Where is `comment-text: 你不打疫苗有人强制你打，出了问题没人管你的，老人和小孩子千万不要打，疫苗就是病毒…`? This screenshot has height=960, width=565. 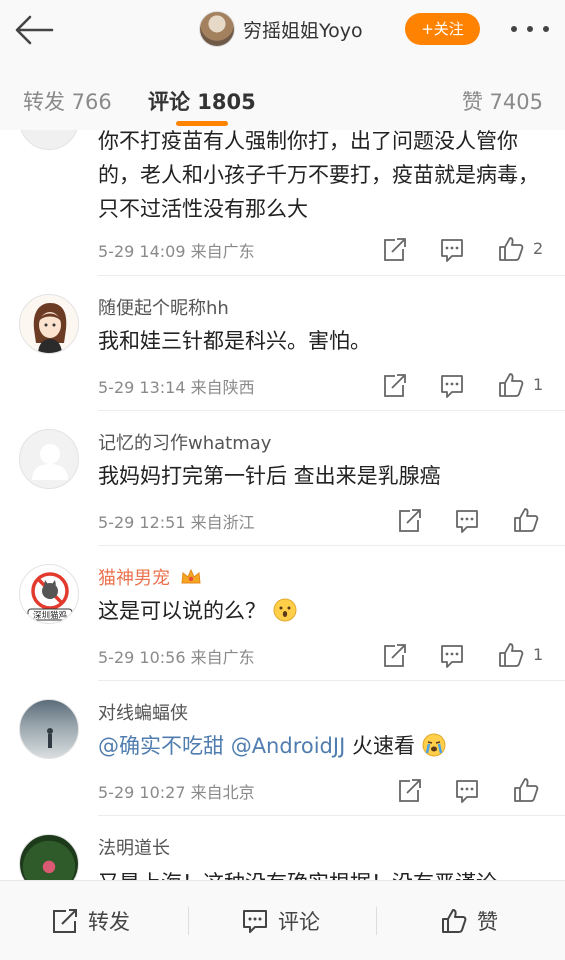
comment-text: 你不打疫苗有人强制你打，出了问题没人管你的，老人和小孩子千万不要打，疫苗就是病毒… is located at coordinates (318, 175).